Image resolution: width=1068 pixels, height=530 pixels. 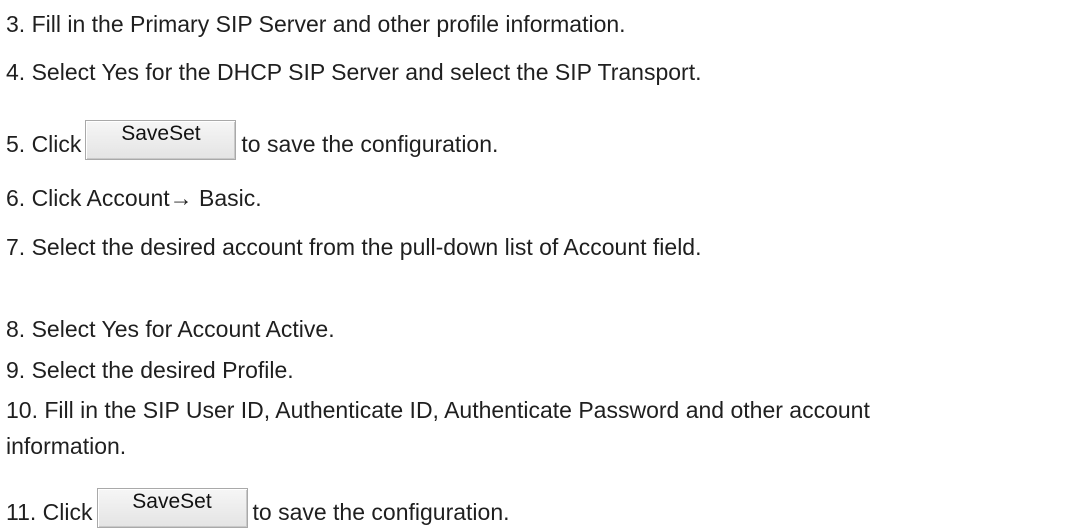 What do you see at coordinates (150, 370) in the screenshot?
I see `step-9-text: 9. Select the desired Profile.` at bounding box center [150, 370].